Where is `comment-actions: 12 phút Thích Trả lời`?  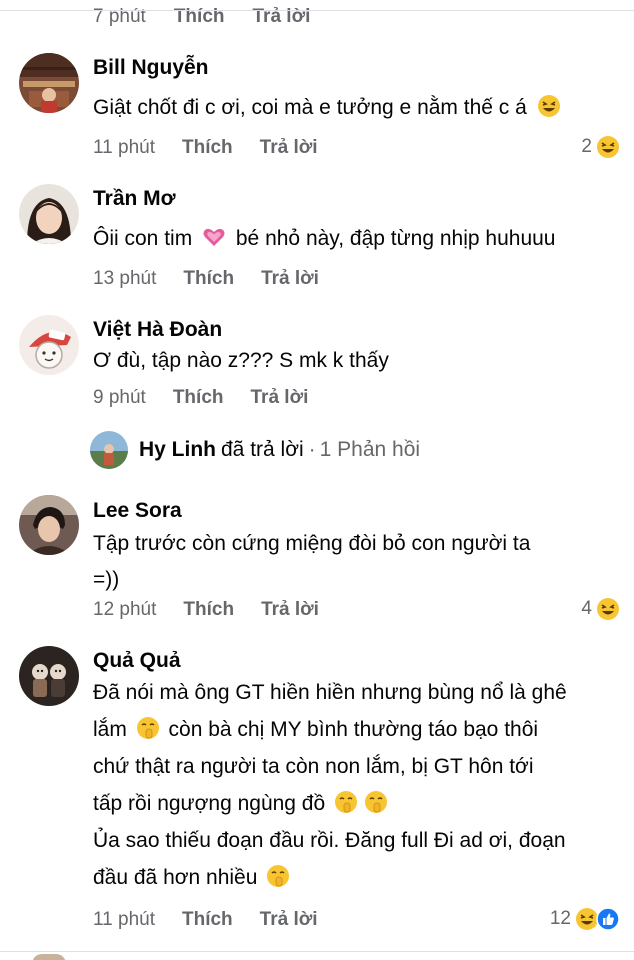 comment-actions: 12 phút Thích Trả lời is located at coordinates (206, 610).